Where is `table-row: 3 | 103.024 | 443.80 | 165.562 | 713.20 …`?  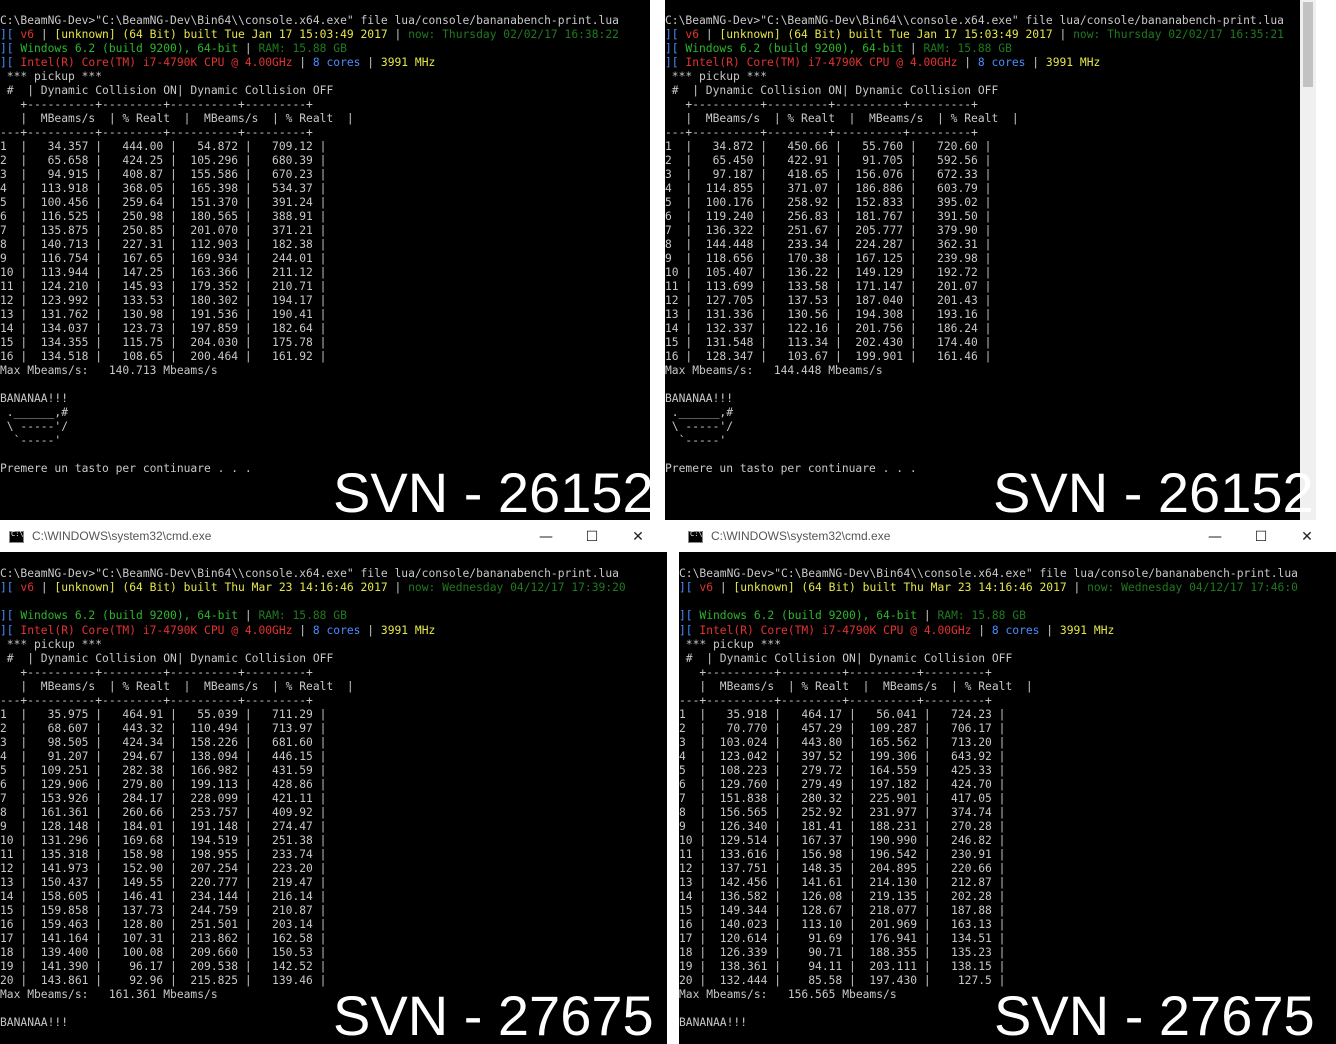
table-row: 3 | 103.024 | 443.80 | 165.562 | 713.20 … is located at coordinates (842, 742).